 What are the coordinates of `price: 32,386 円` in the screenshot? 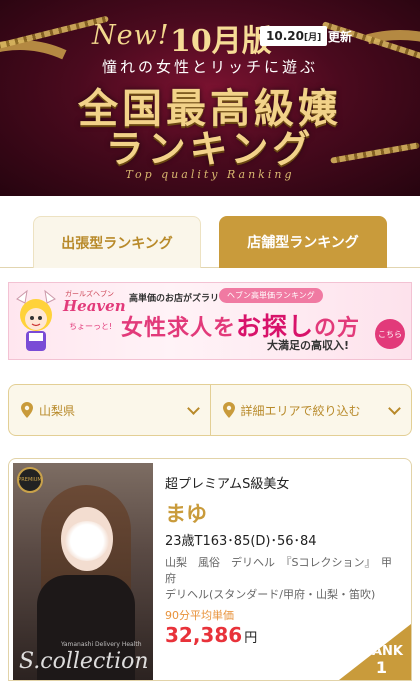 It's located at (283, 635).